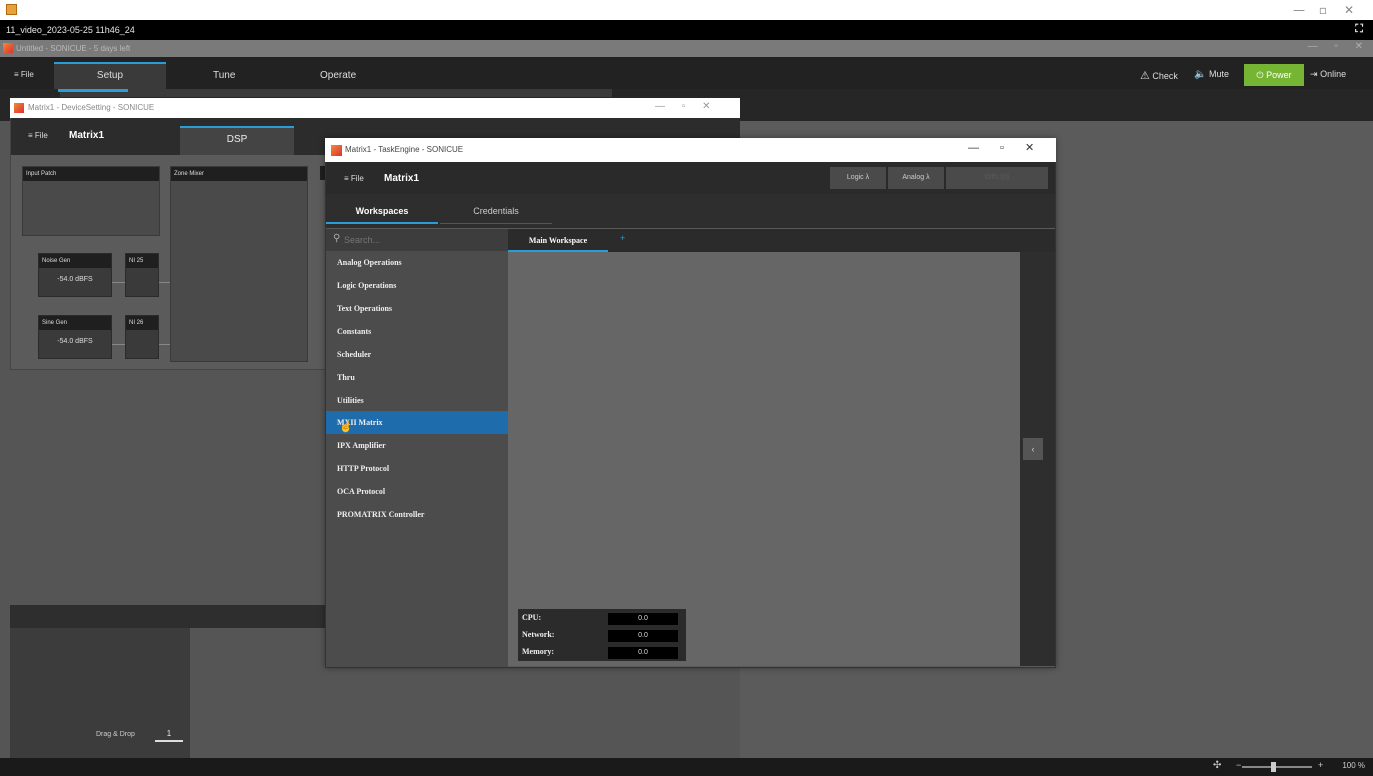  Describe the element at coordinates (75, 275) in the screenshot. I see `noise-gen-block: Noise Gen -54.0 dBFS` at that location.